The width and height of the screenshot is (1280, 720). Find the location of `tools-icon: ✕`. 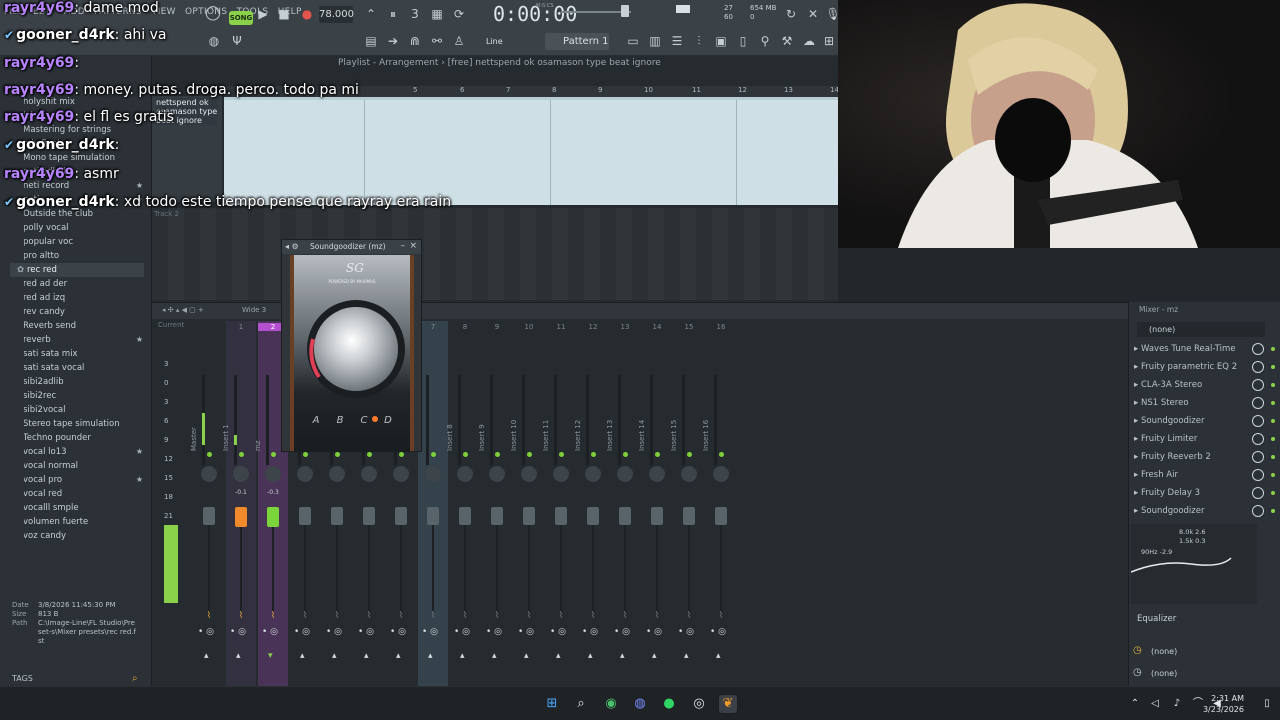

tools-icon: ✕ is located at coordinates (813, 14).